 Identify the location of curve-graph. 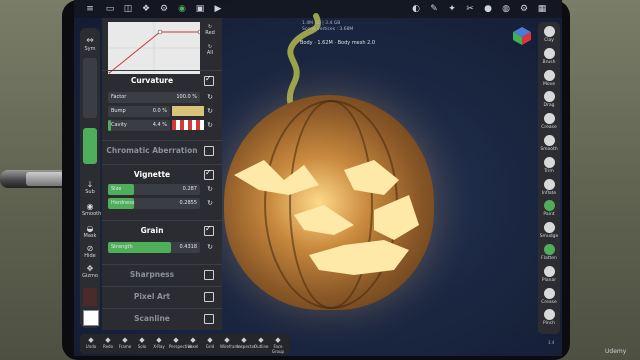
(154, 48).